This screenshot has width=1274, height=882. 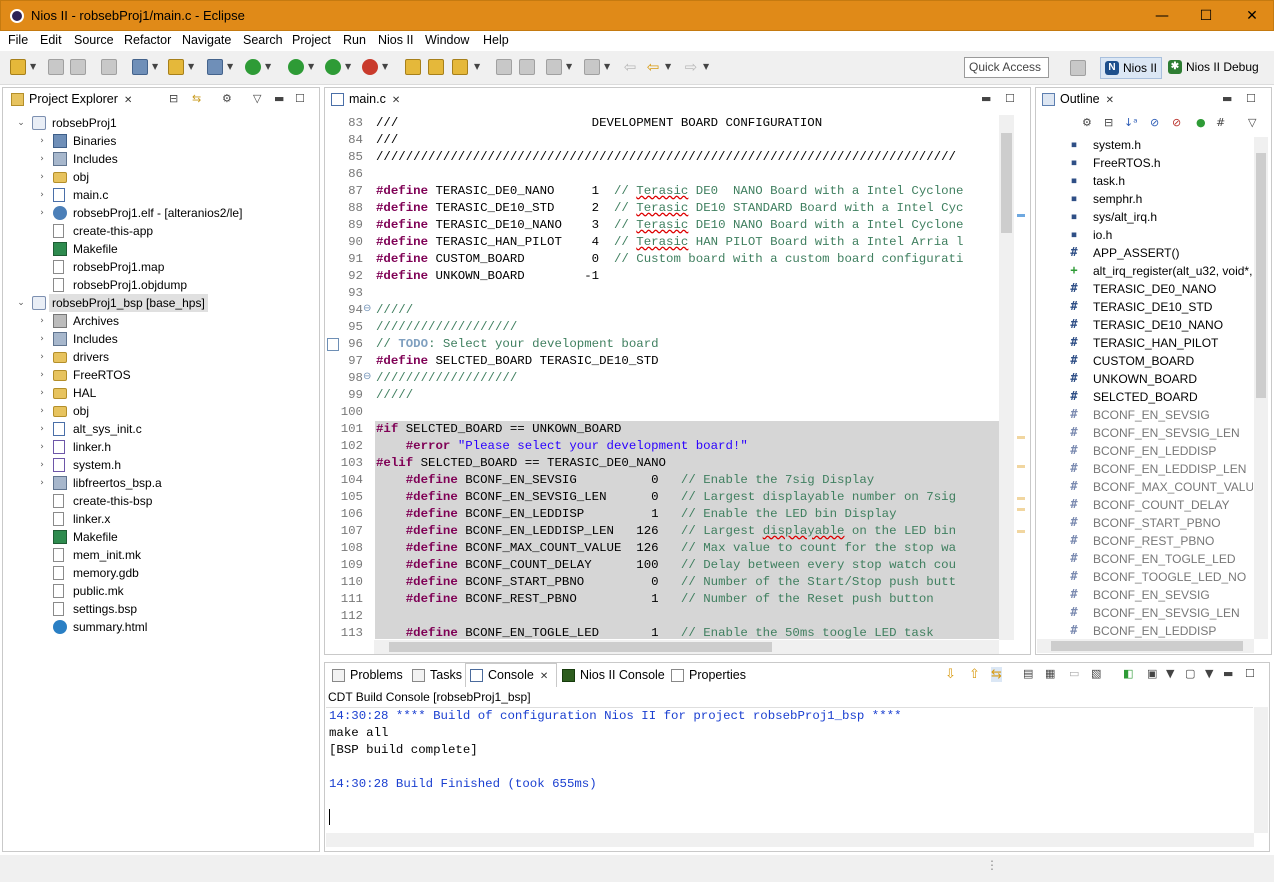 I want to click on external-tools-icon, so click(x=370, y=67).